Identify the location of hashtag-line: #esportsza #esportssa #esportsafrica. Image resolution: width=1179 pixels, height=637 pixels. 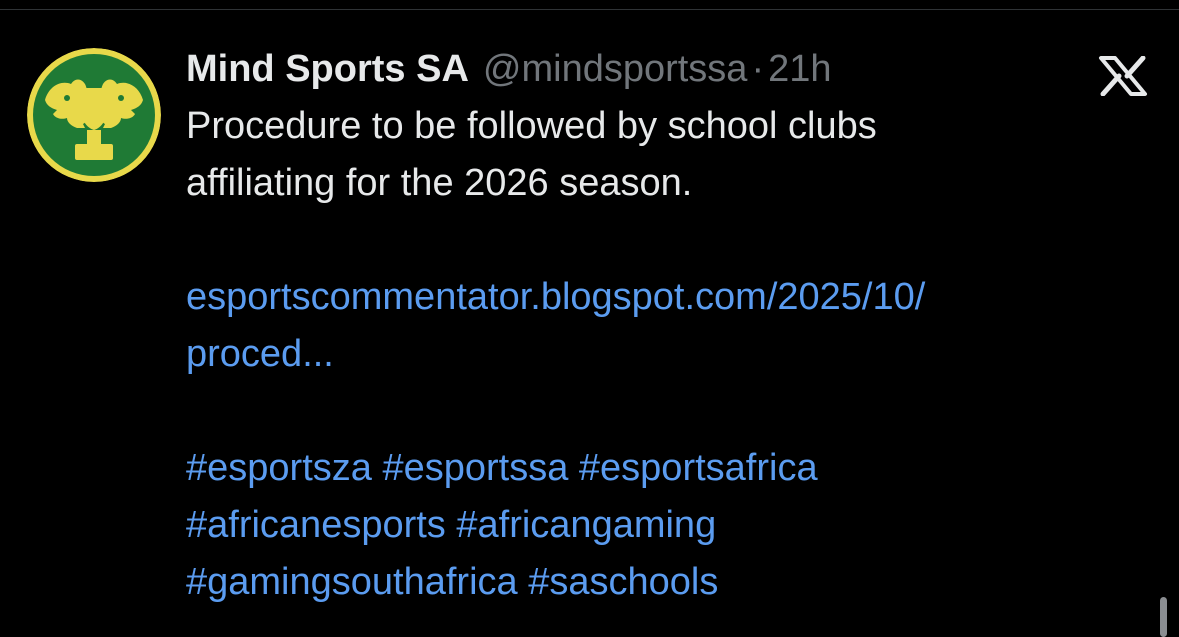
(656, 468).